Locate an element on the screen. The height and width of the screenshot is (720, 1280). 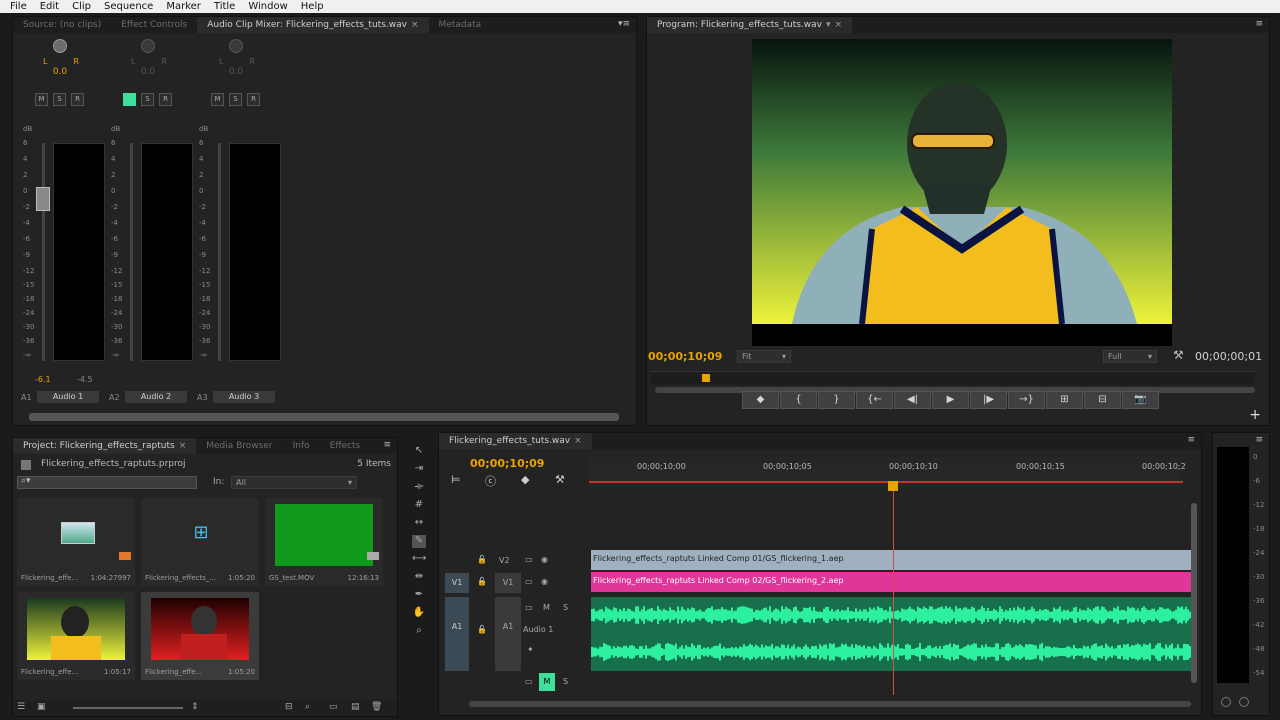
mute-button is located at coordinates (129, 99).